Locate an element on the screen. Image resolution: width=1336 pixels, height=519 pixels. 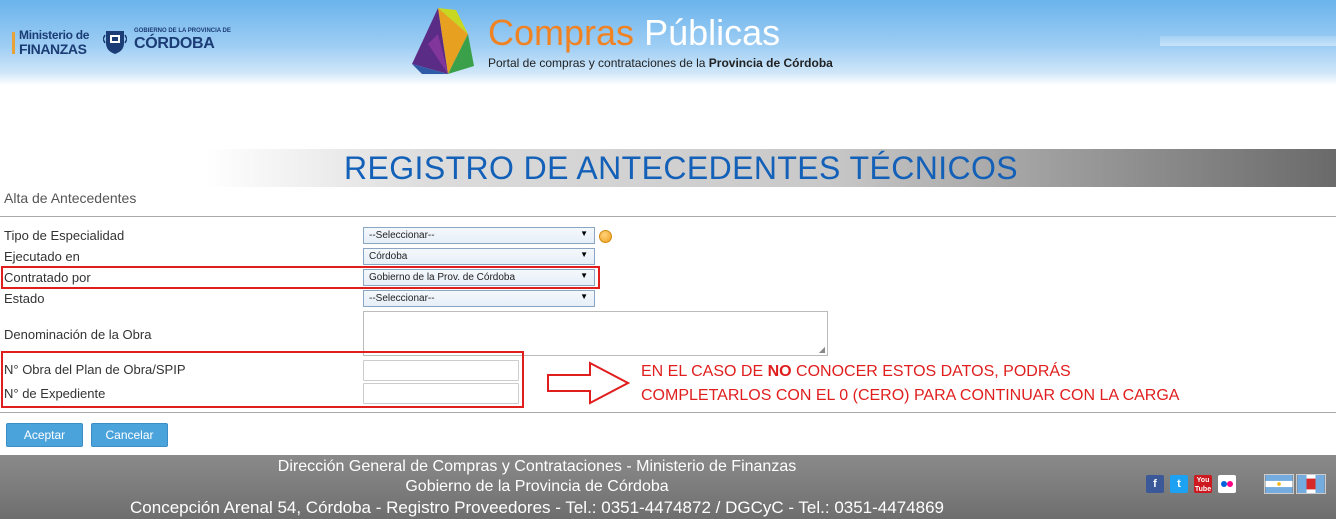
gobierno-provincia-label: GOBIERNO DE LA PROVINCIA DE is located at coordinates (182, 31).